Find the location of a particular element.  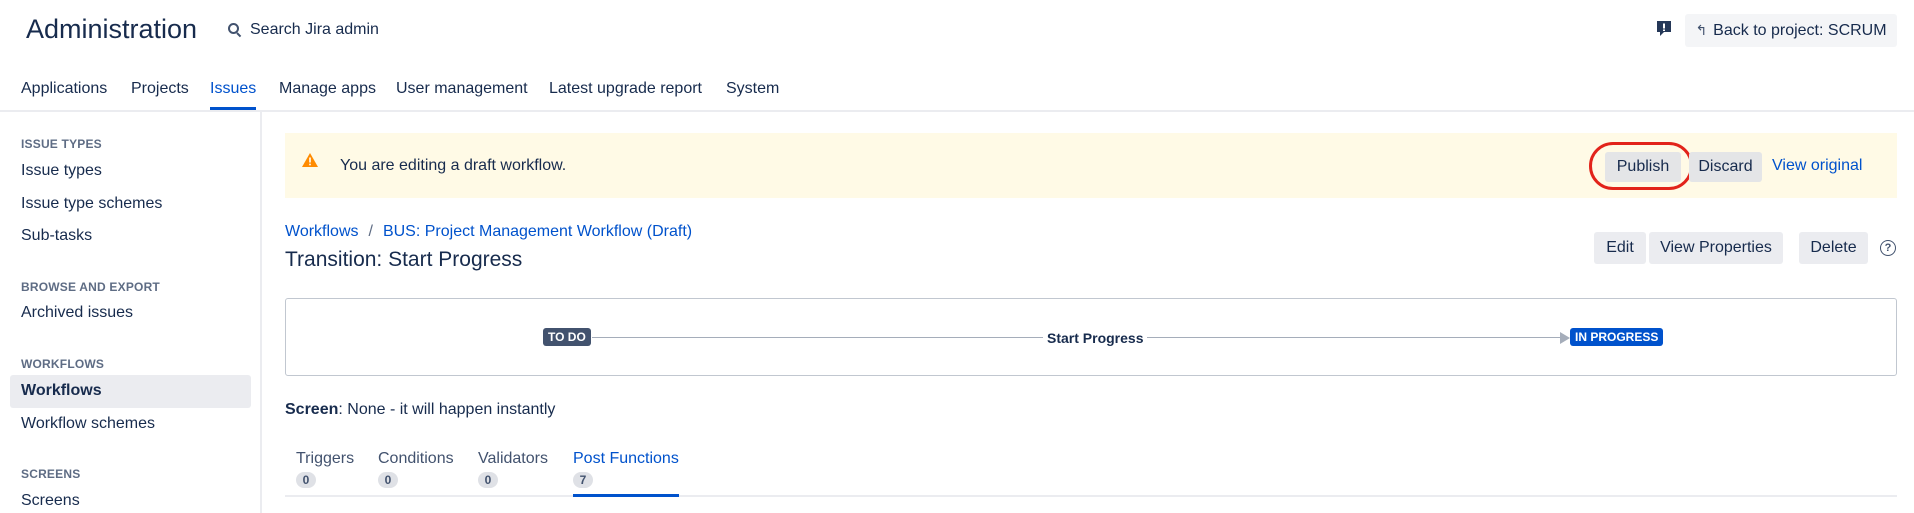

edit-button: Edit is located at coordinates (1620, 248).